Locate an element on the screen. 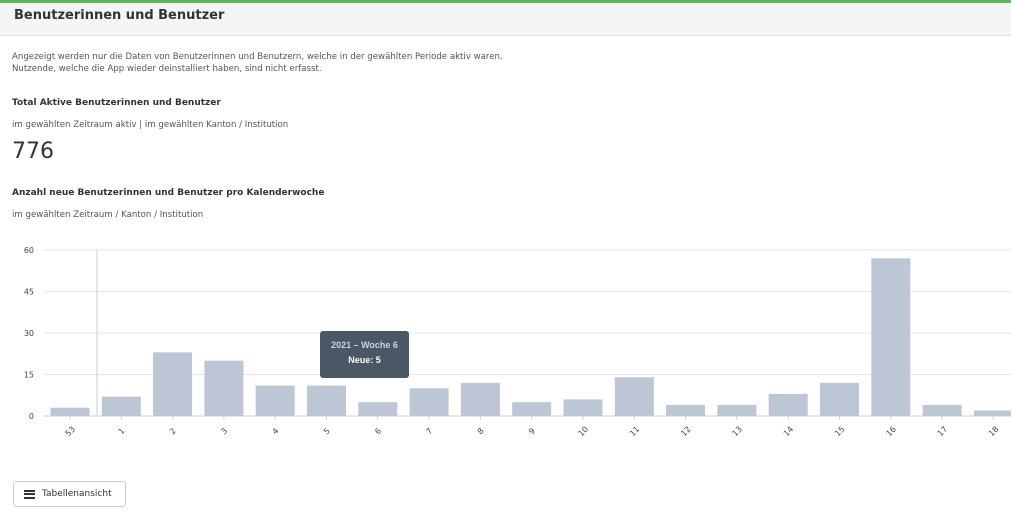  x-tick-label: 1 is located at coordinates (122, 431).